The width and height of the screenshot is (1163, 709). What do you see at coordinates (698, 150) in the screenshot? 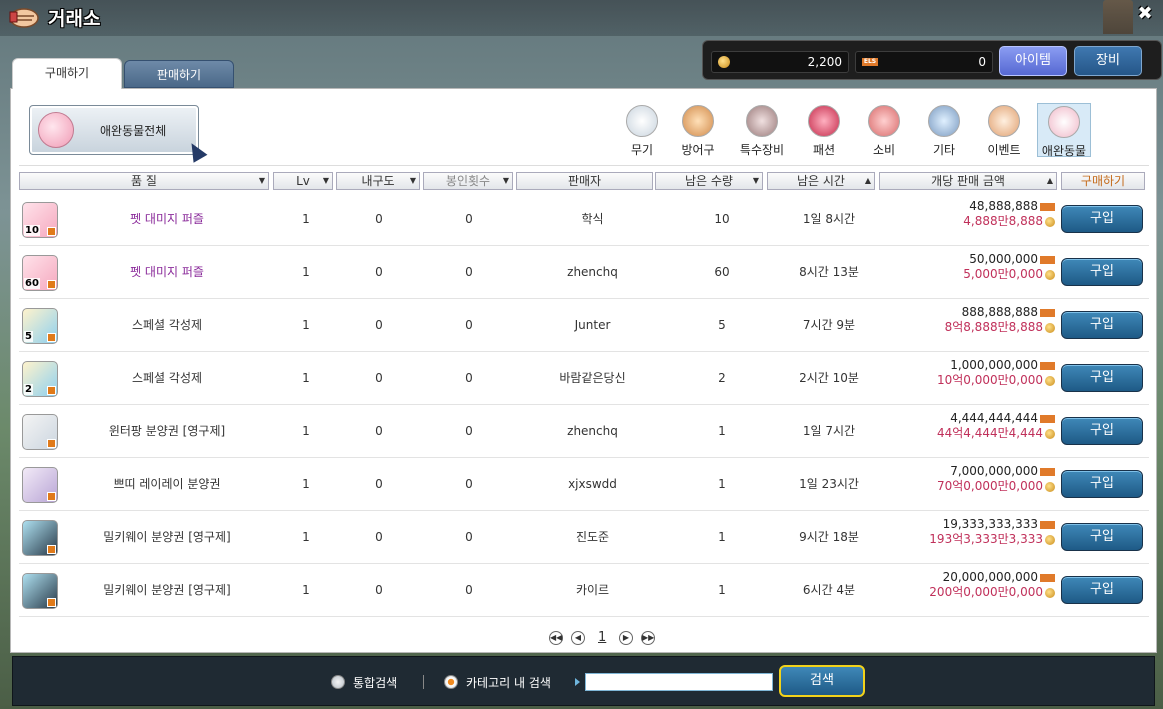
I see `category-label: 방어구` at bounding box center [698, 150].